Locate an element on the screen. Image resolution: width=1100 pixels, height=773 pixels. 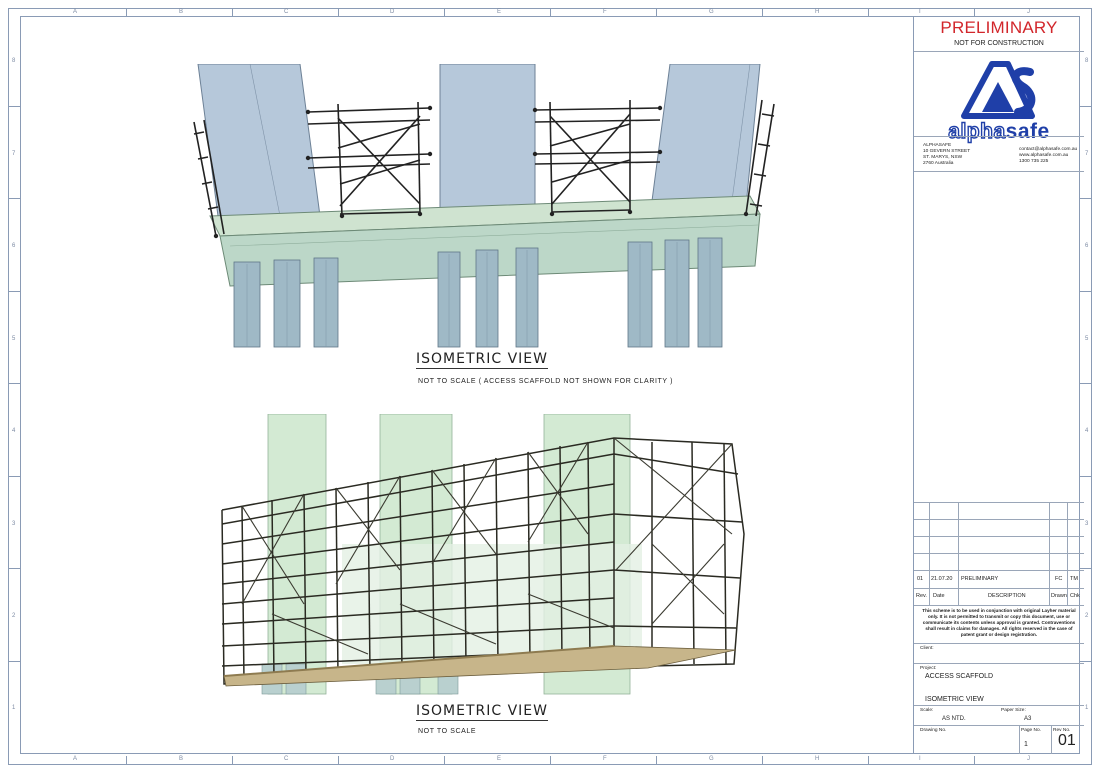
description-header: DESCRIPTION is located at coordinates (1007, 596).